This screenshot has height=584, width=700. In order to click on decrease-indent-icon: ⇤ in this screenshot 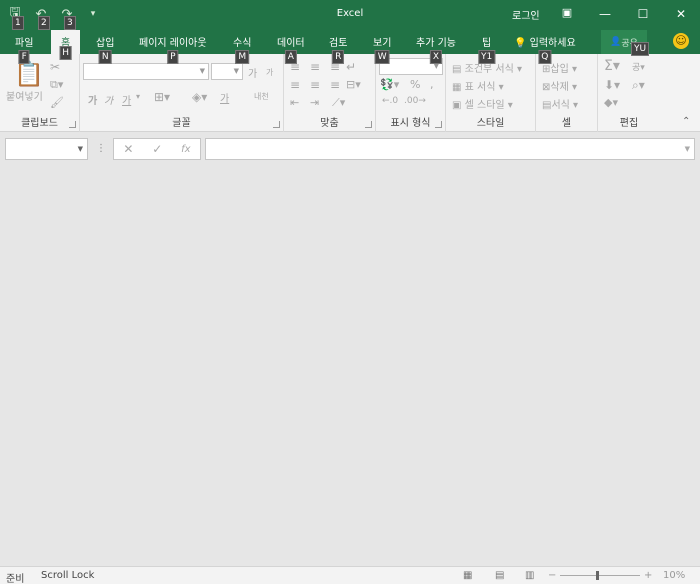, I will do `click(294, 102)`.